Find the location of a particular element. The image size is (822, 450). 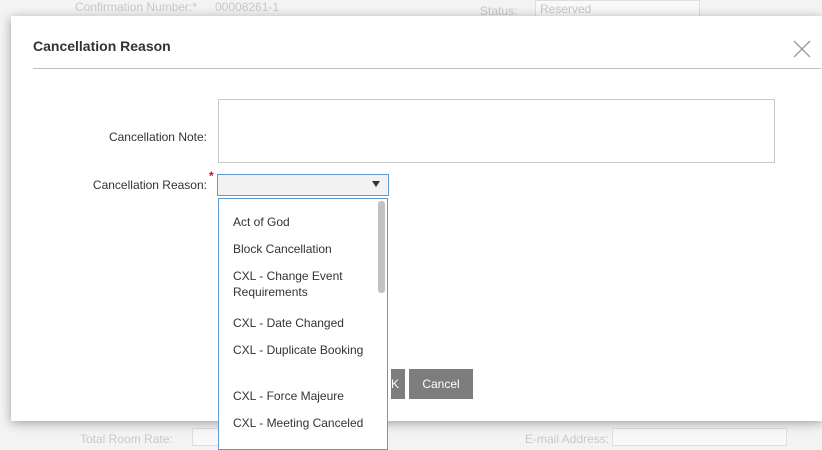

close-icon is located at coordinates (802, 49).